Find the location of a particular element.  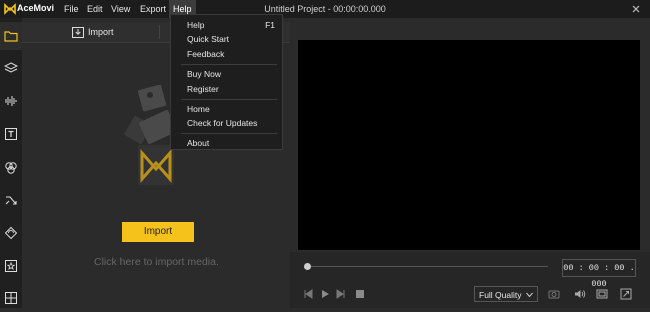

help-menu-item-buy-now: Buy Now is located at coordinates (232, 74).